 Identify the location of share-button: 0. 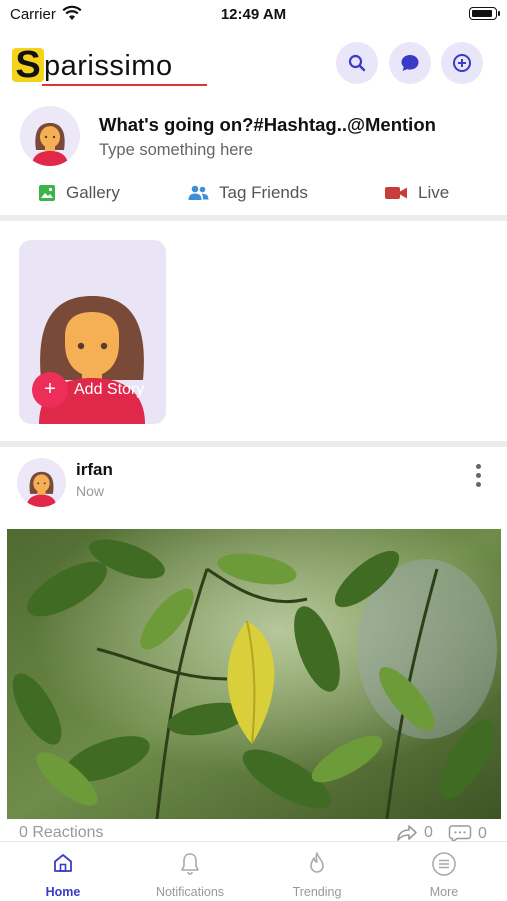
(414, 833).